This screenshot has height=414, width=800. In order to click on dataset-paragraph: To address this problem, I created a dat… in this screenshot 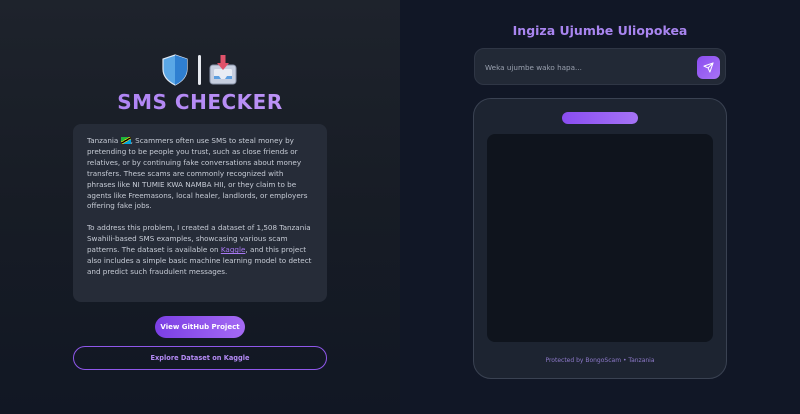, I will do `click(200, 250)`.